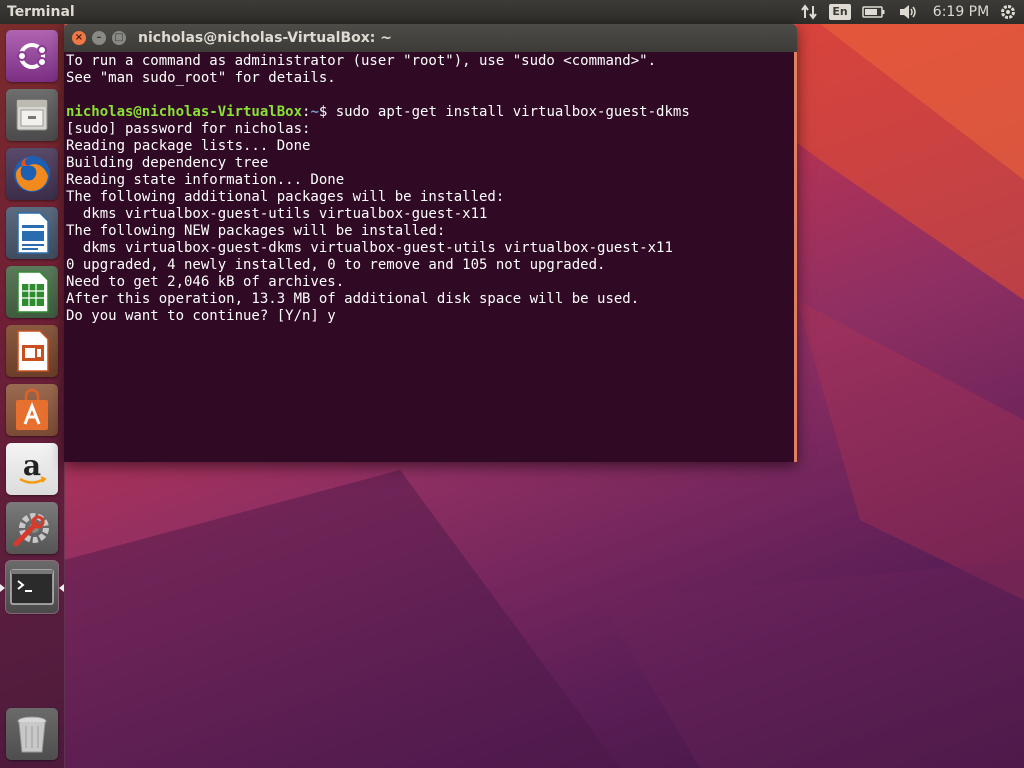 The image size is (1024, 768). I want to click on amazon-icon: a, so click(33, 466).